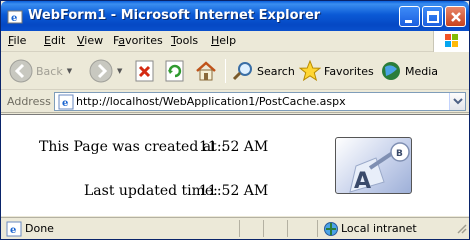 Image resolution: width=470 pixels, height=240 pixels. Describe the element at coordinates (119, 71) in the screenshot. I see `forward-dropdown-icon: ▼` at that location.